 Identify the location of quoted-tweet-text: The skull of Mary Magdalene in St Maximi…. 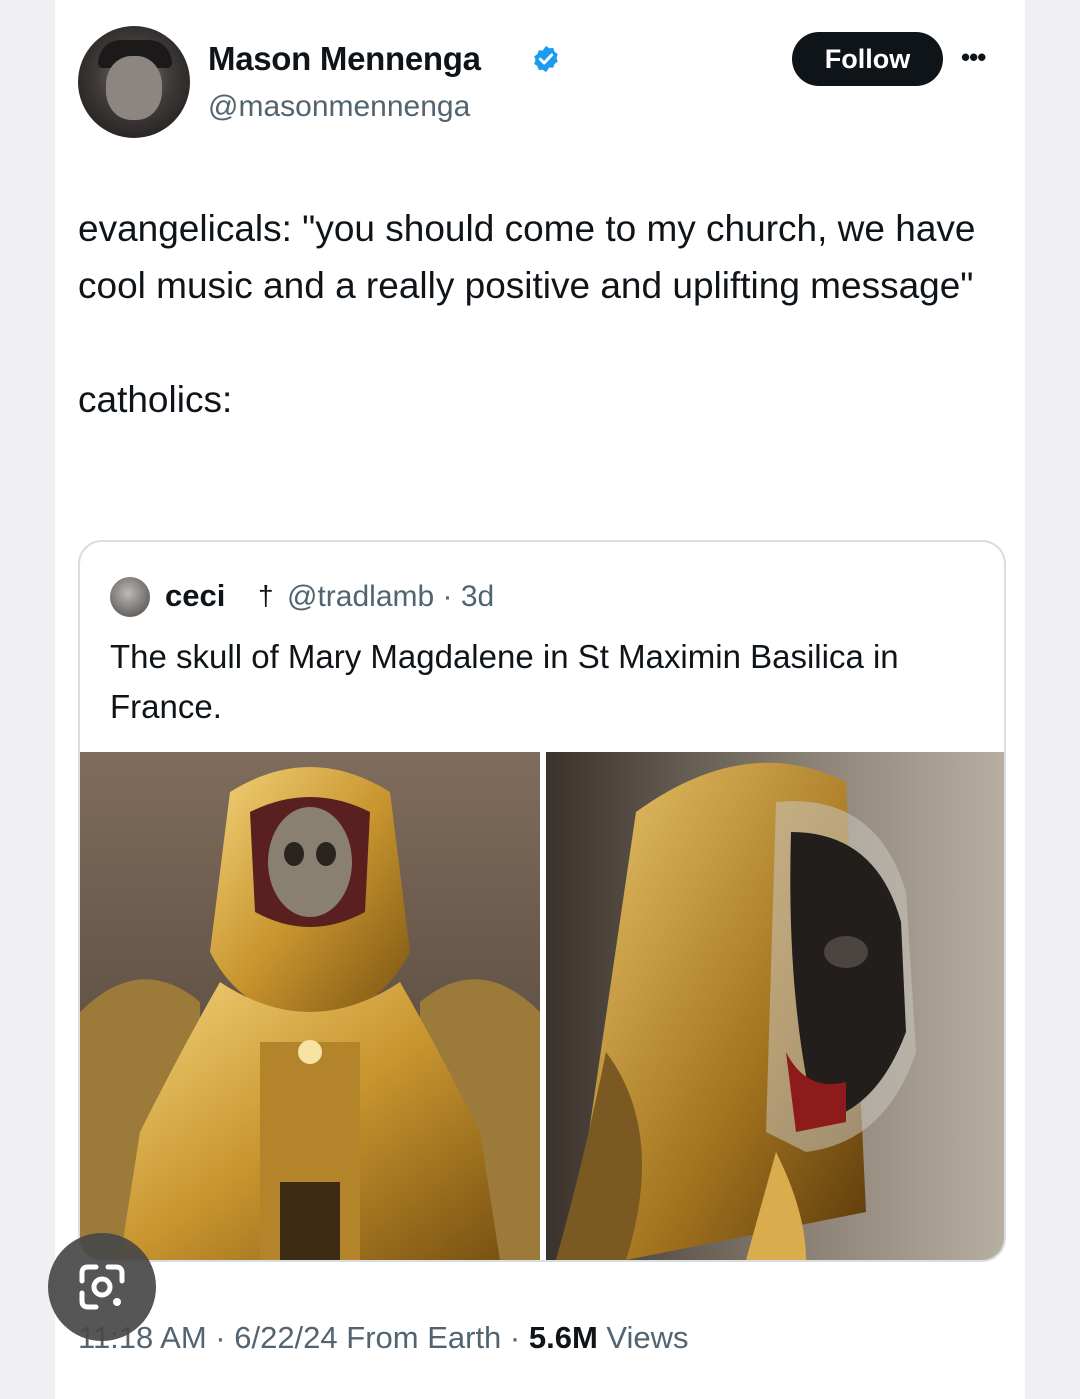
(504, 681).